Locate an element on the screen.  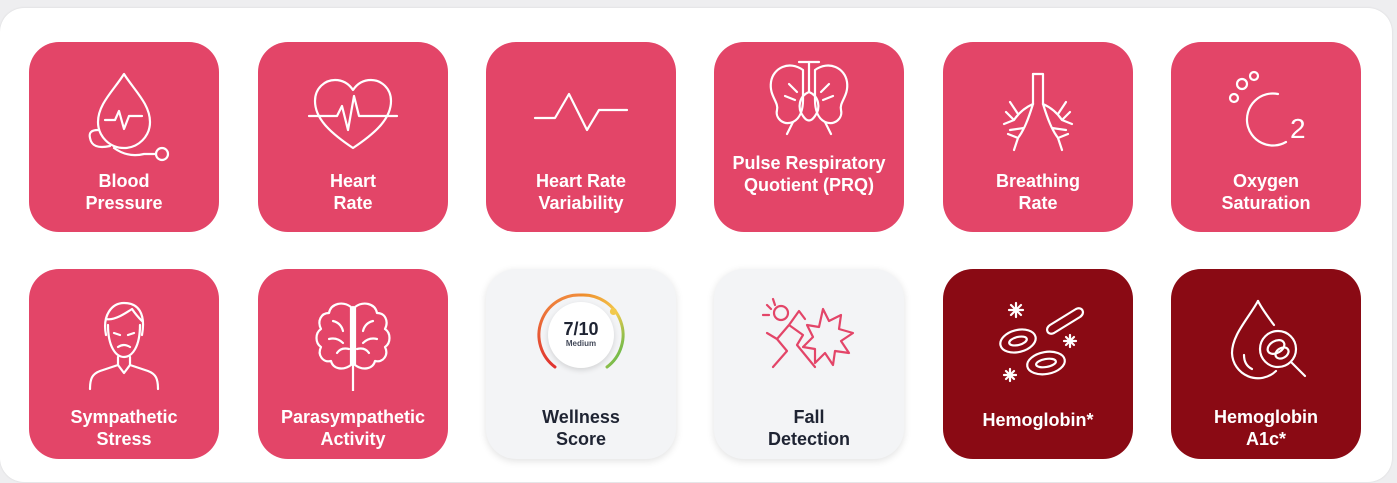
tile-hemoglobin-a1c: Hemoglobin A1c* is located at coordinates (1266, 364).